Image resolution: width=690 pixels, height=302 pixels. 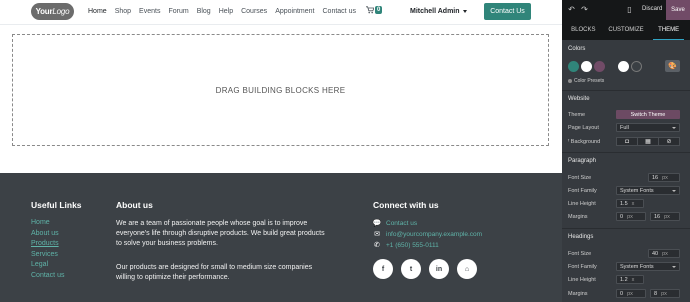 What do you see at coordinates (633, 279) in the screenshot?
I see `h-line-height-unit: x` at bounding box center [633, 279].